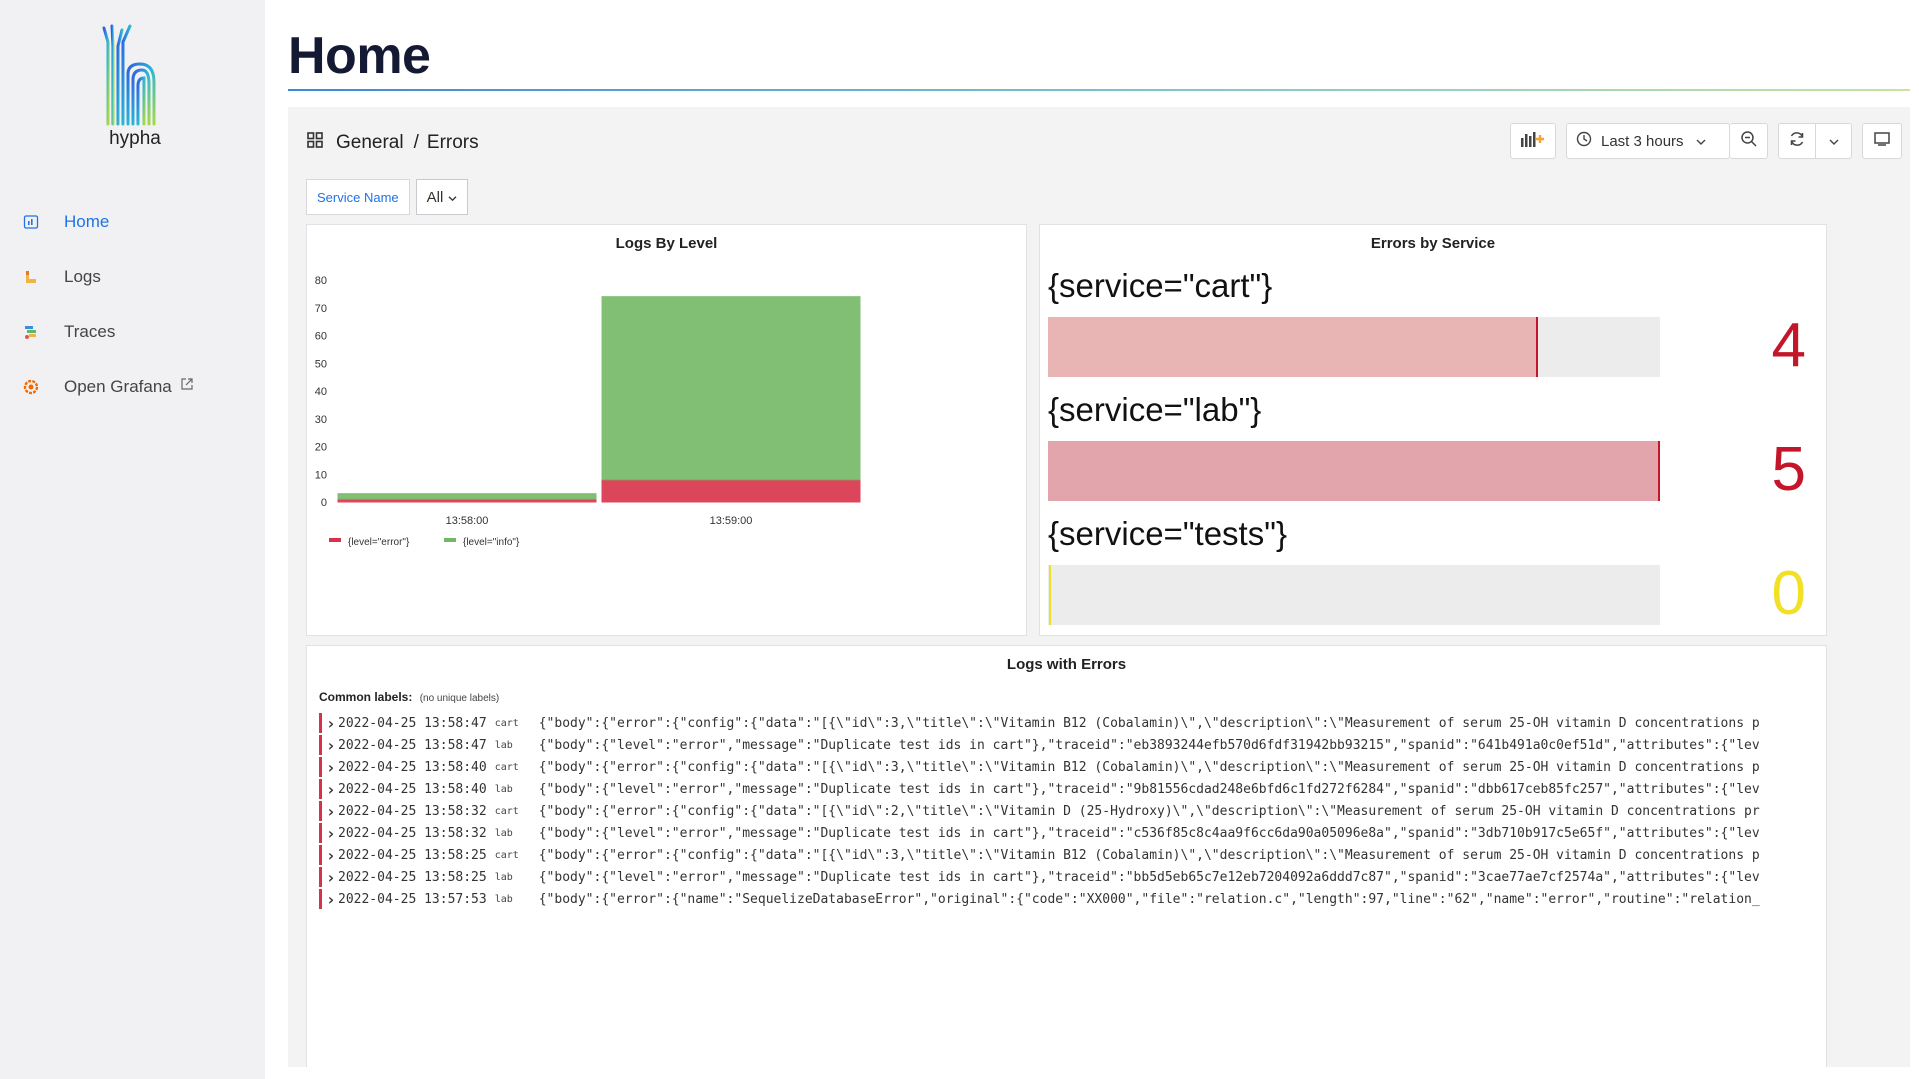  I want to click on chevron-down-icon, so click(1701, 141).